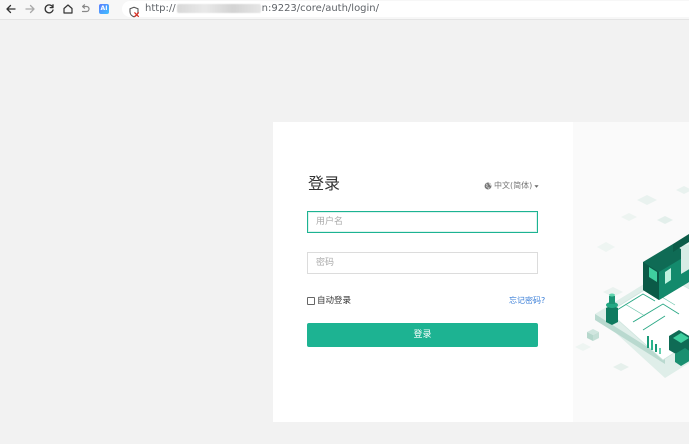 The width and height of the screenshot is (689, 444). I want to click on remember-me: 自动登录, so click(329, 301).